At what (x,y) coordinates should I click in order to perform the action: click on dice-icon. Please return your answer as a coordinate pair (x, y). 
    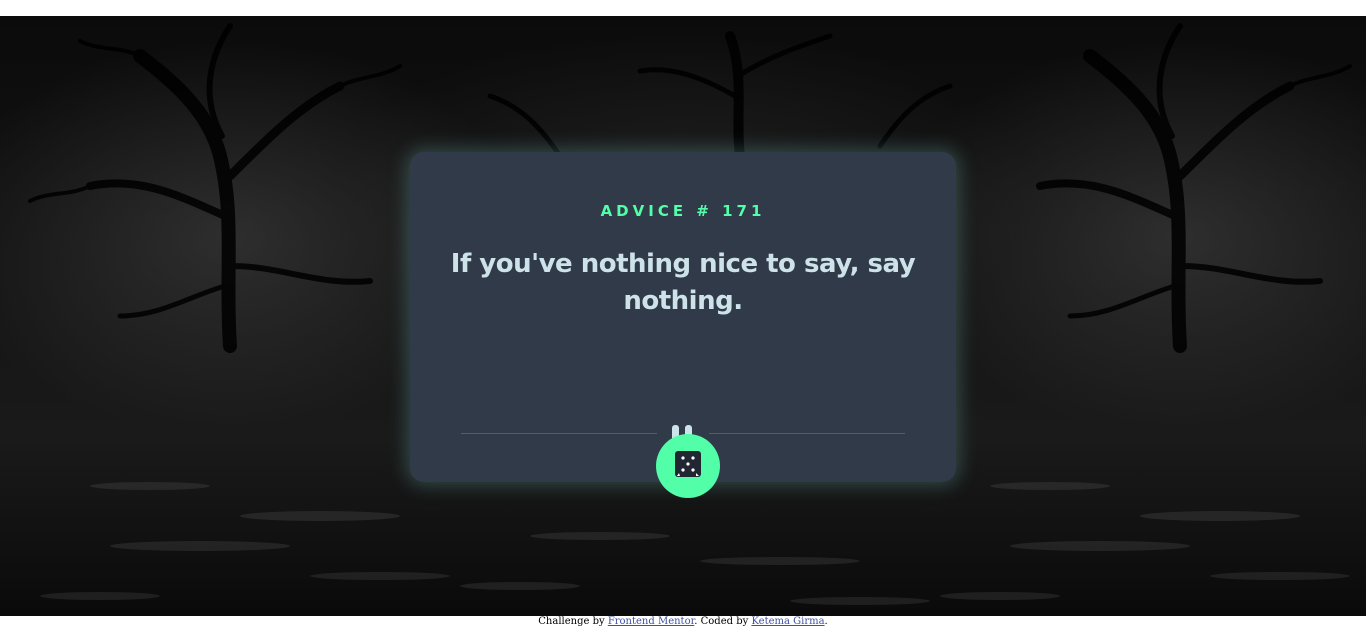
    Looking at the image, I should click on (688, 464).